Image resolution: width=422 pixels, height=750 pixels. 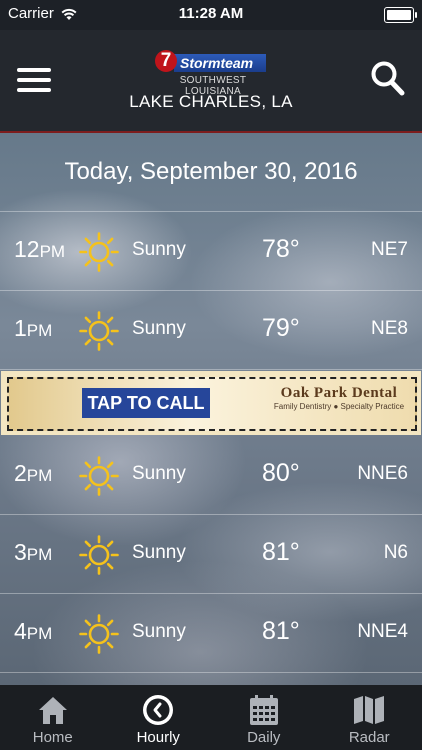 I want to click on tab-home: Home, so click(x=53, y=717).